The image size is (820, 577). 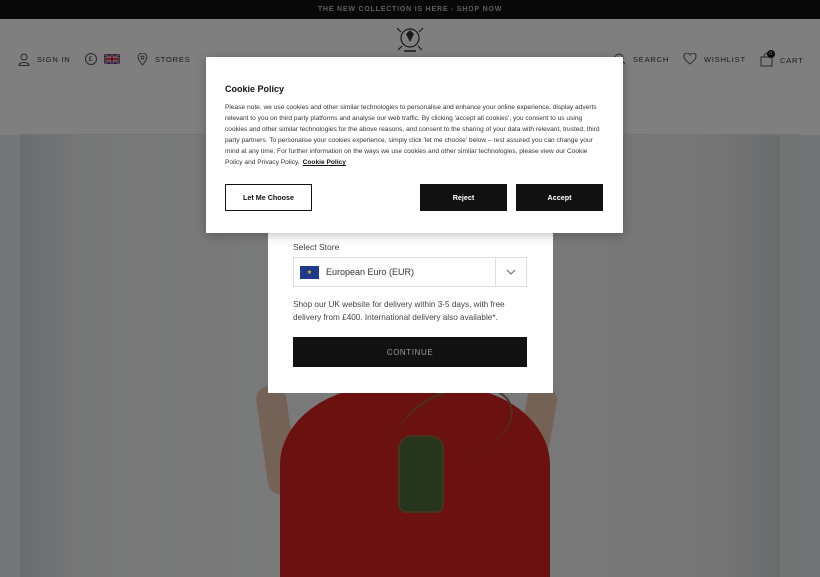 I want to click on eu-flag-icon: ★, so click(x=309, y=272).